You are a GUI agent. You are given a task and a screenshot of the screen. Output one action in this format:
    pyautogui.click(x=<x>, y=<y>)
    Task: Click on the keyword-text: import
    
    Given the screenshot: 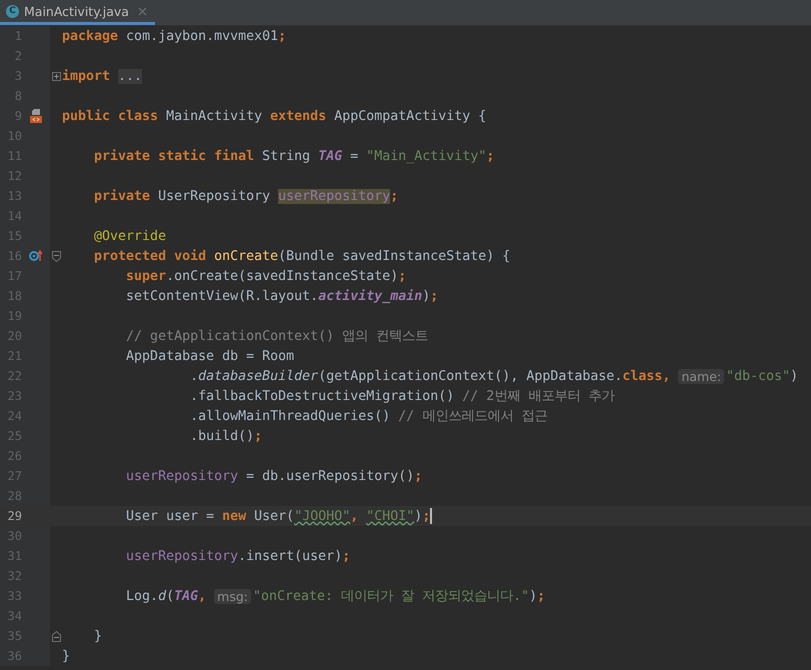 What is the action you would take?
    pyautogui.click(x=87, y=76)
    